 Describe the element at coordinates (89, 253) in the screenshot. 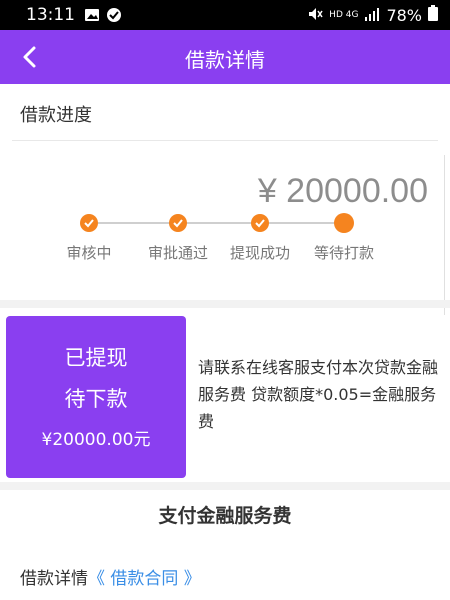

I see `step-label: 审核中` at that location.